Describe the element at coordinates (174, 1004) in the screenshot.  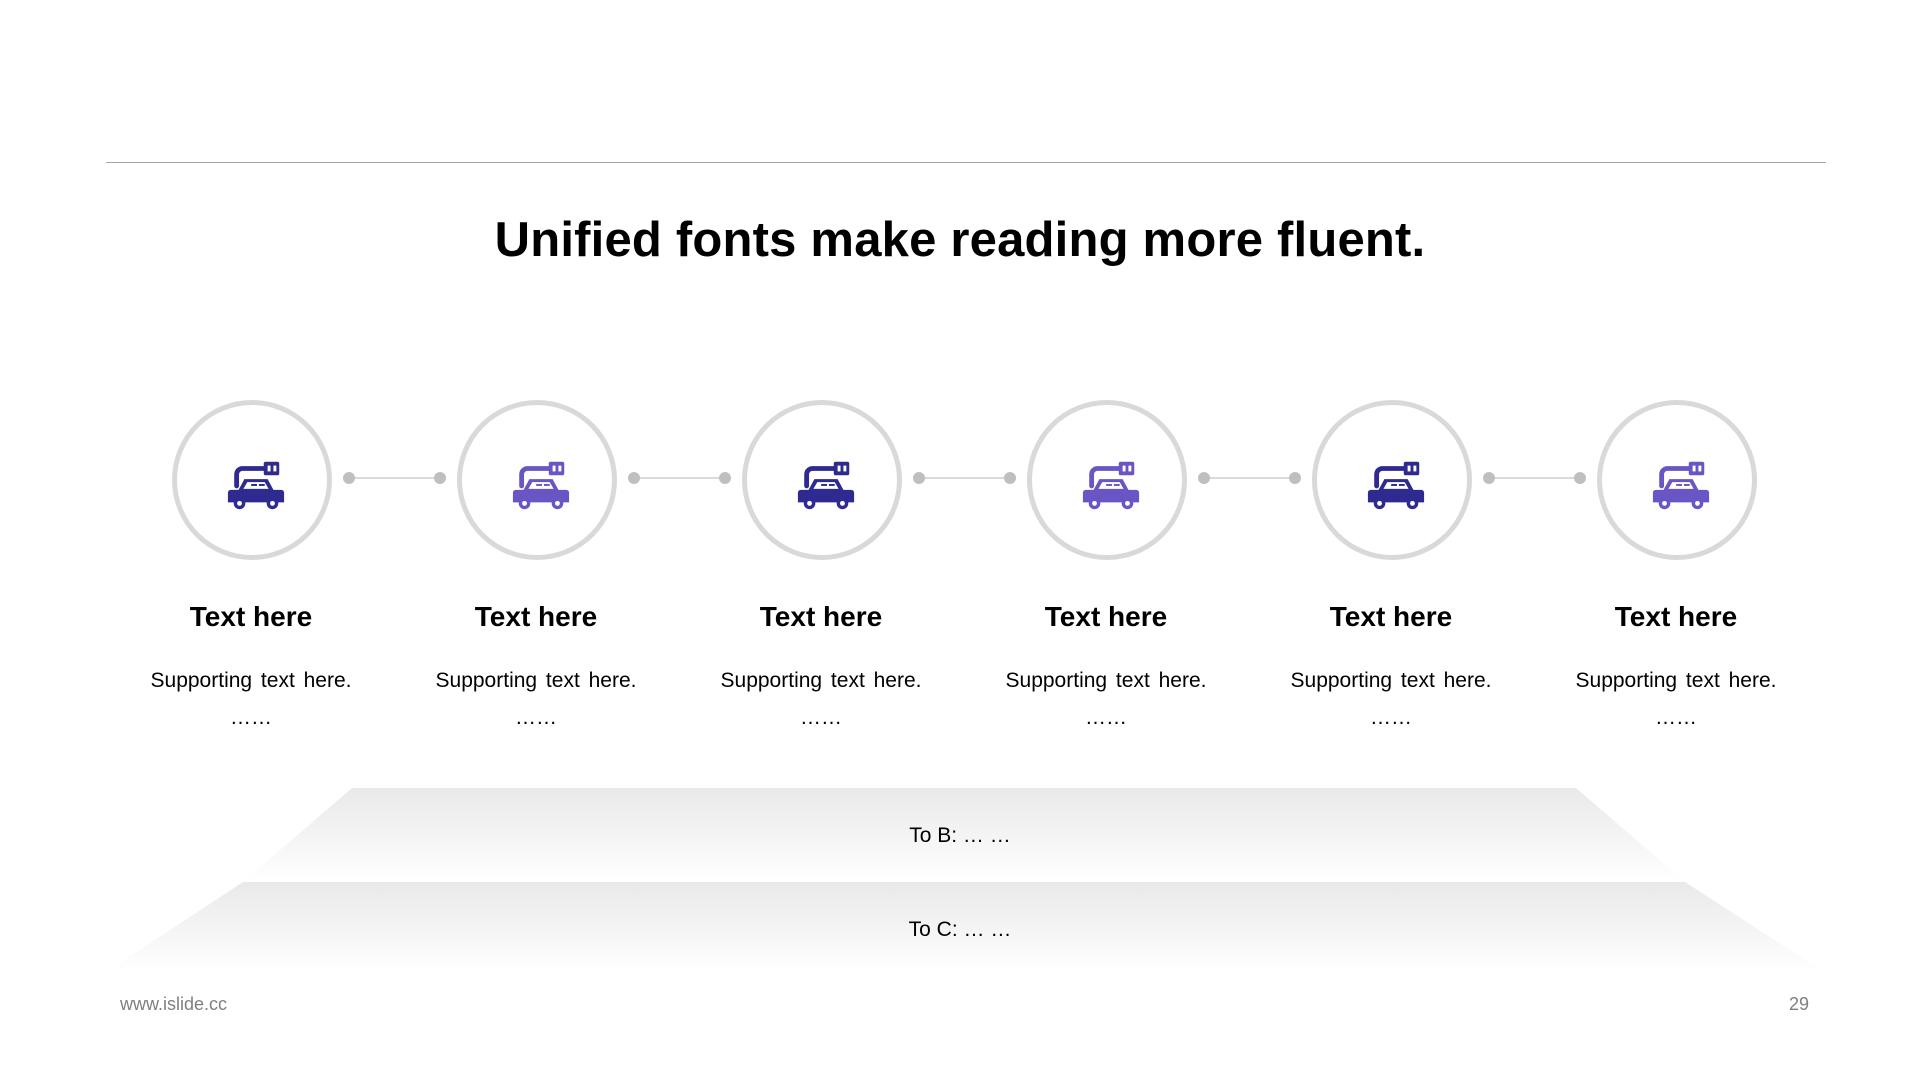
I see `footer-url: www.islide.cc` at that location.